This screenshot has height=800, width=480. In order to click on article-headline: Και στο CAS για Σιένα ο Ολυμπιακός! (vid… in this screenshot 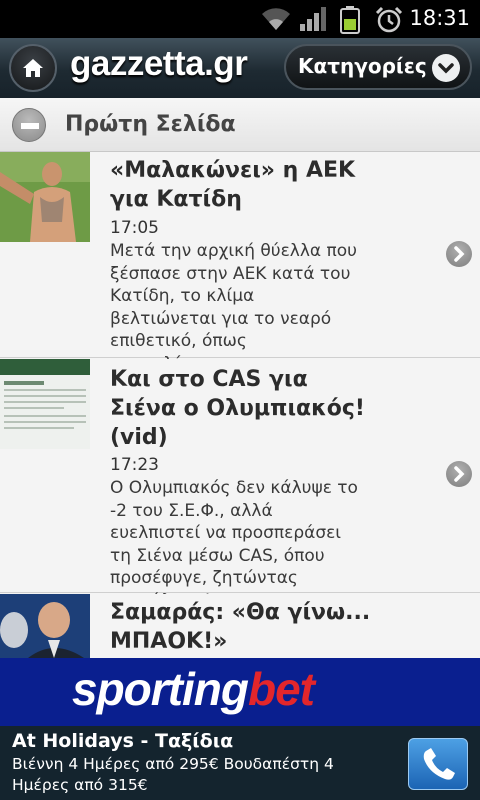, I will do `click(237, 408)`.